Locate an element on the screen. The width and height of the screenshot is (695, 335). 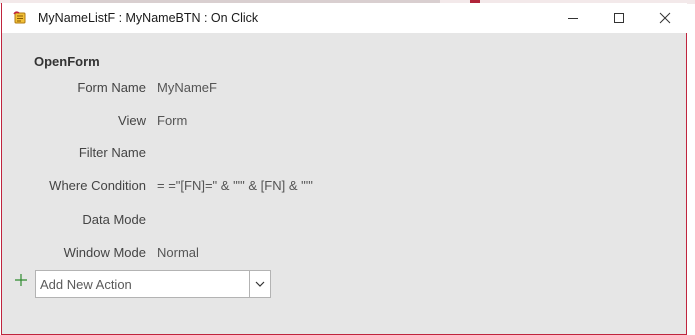
argument-value: Form is located at coordinates (172, 120).